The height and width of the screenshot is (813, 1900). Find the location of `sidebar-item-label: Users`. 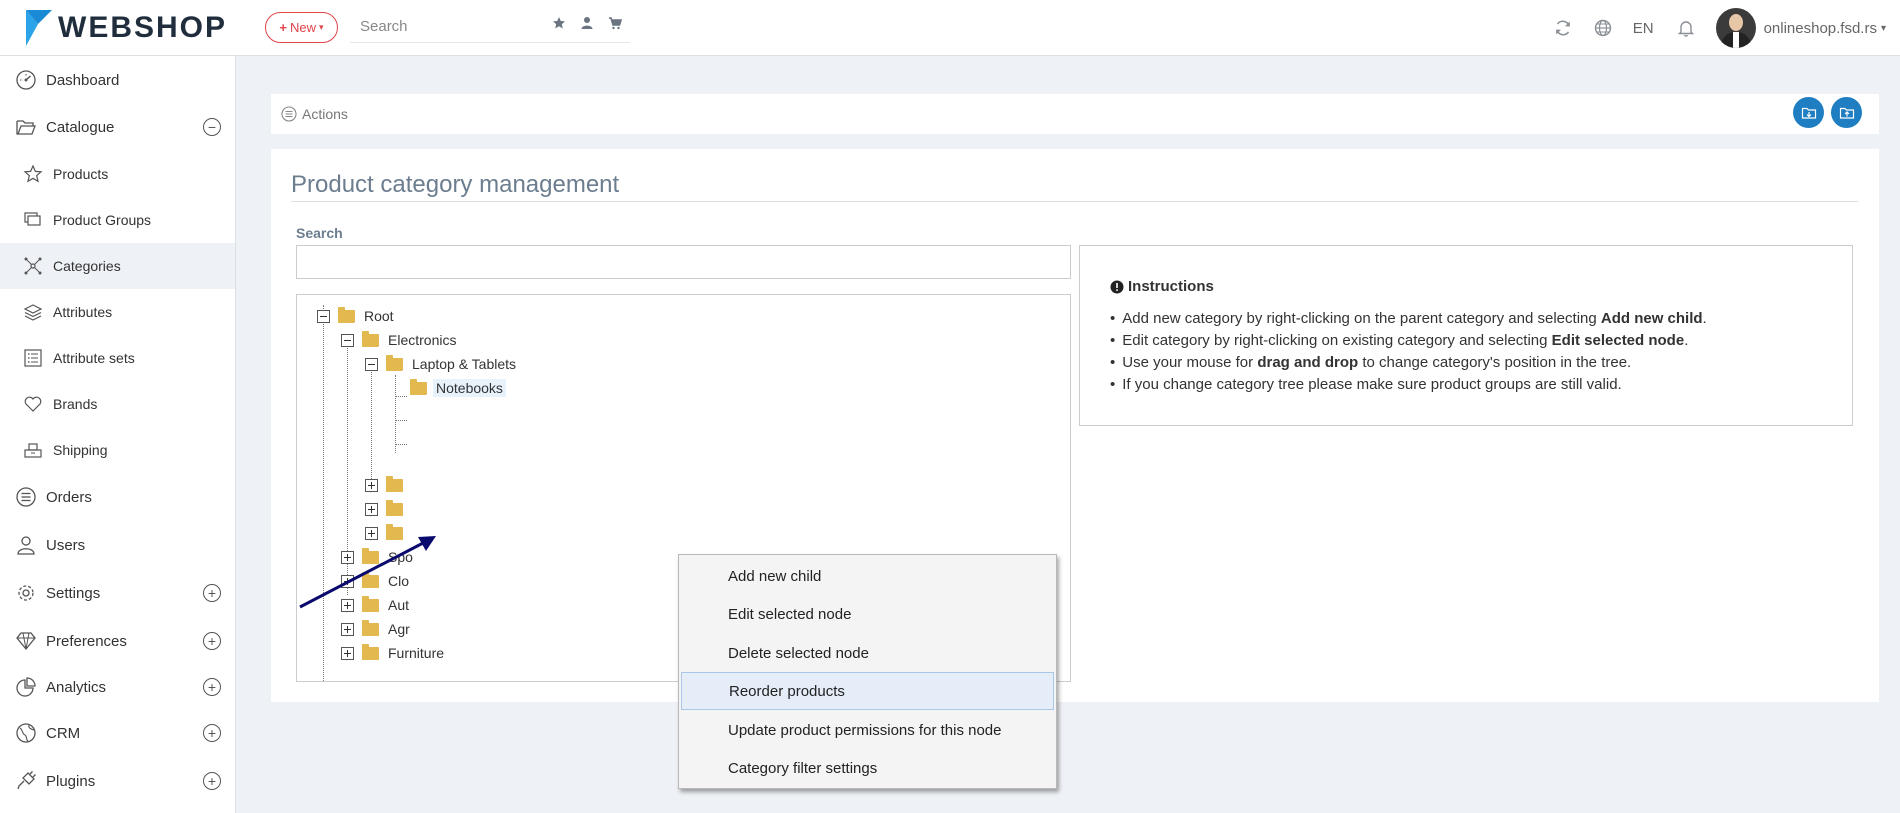

sidebar-item-label: Users is located at coordinates (66, 545).